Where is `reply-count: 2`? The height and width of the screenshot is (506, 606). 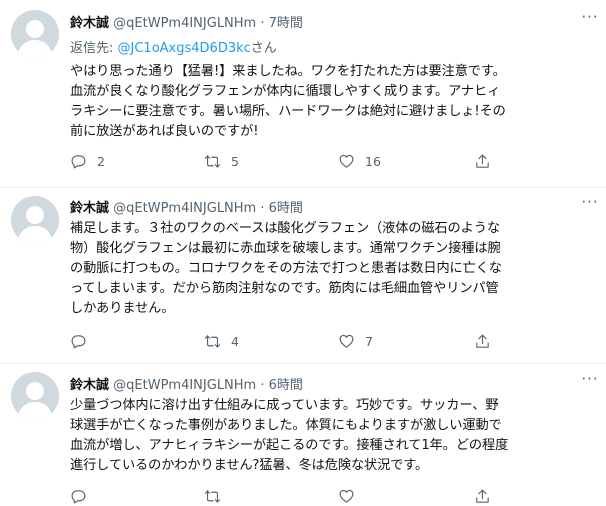
reply-count: 2 is located at coordinates (101, 161).